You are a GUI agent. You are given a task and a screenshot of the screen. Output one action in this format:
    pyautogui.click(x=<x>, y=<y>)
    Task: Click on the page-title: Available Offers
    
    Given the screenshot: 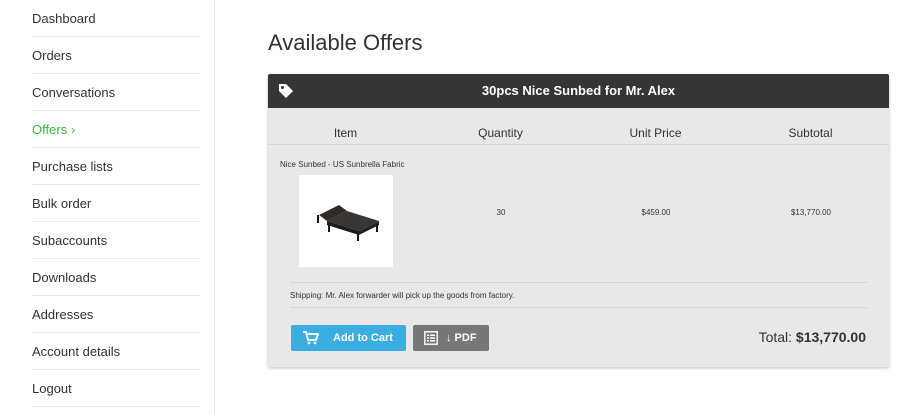 What is the action you would take?
    pyautogui.click(x=345, y=42)
    